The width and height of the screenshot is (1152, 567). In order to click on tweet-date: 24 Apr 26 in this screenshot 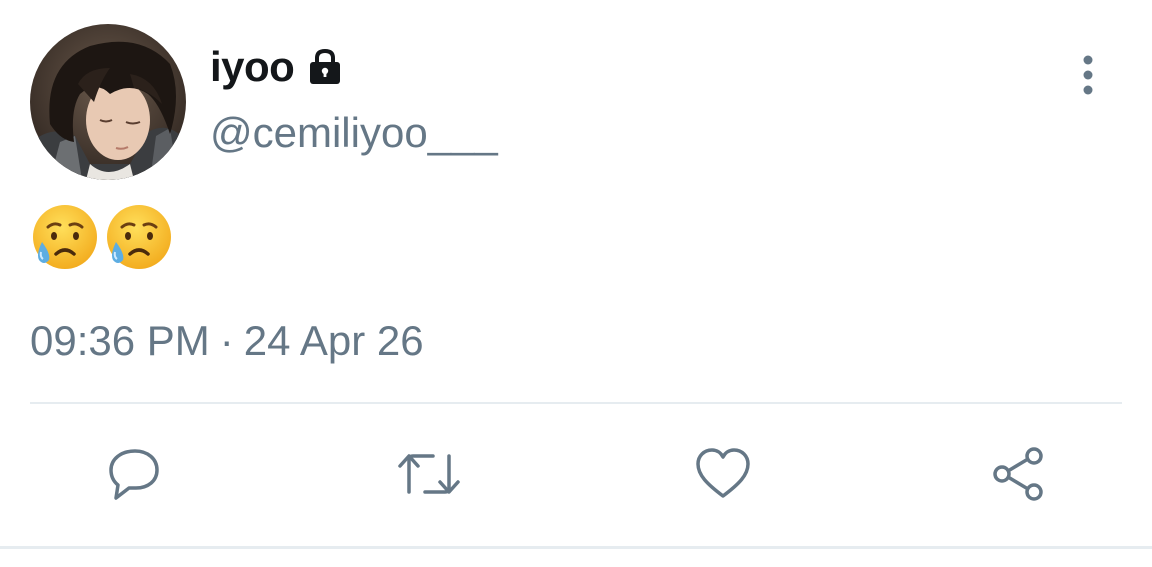, I will do `click(333, 340)`.